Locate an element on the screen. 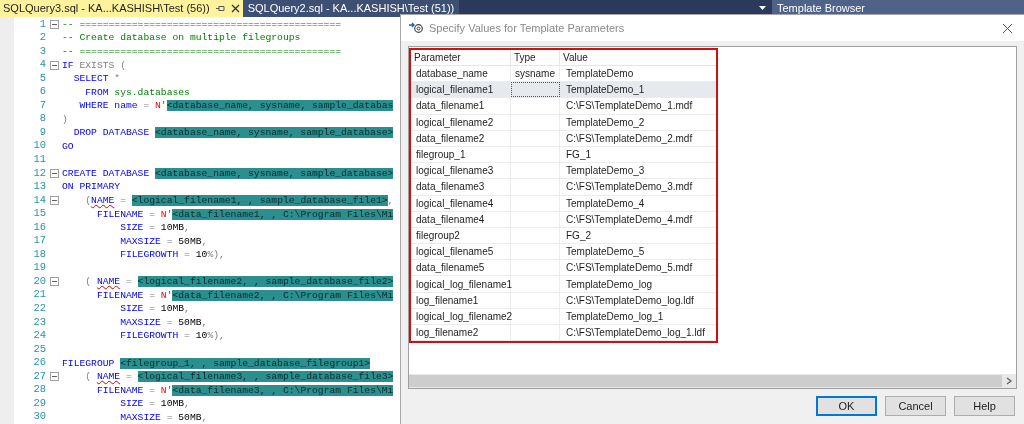  table-cell-text: sysname is located at coordinates (535, 74).